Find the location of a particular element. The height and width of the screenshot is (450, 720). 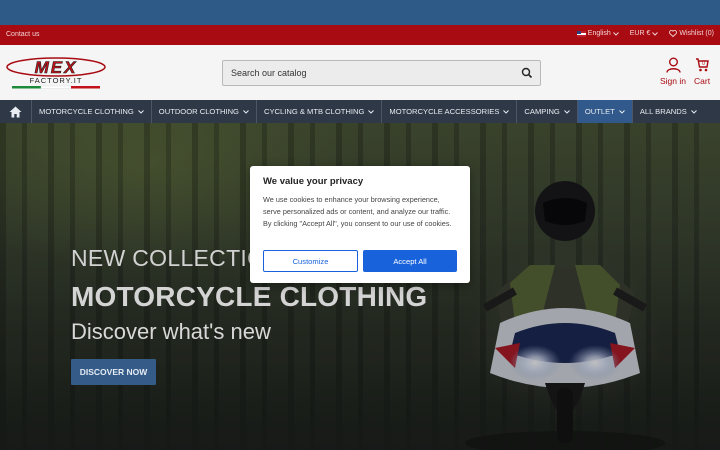

us-flag-icon is located at coordinates (581, 33).